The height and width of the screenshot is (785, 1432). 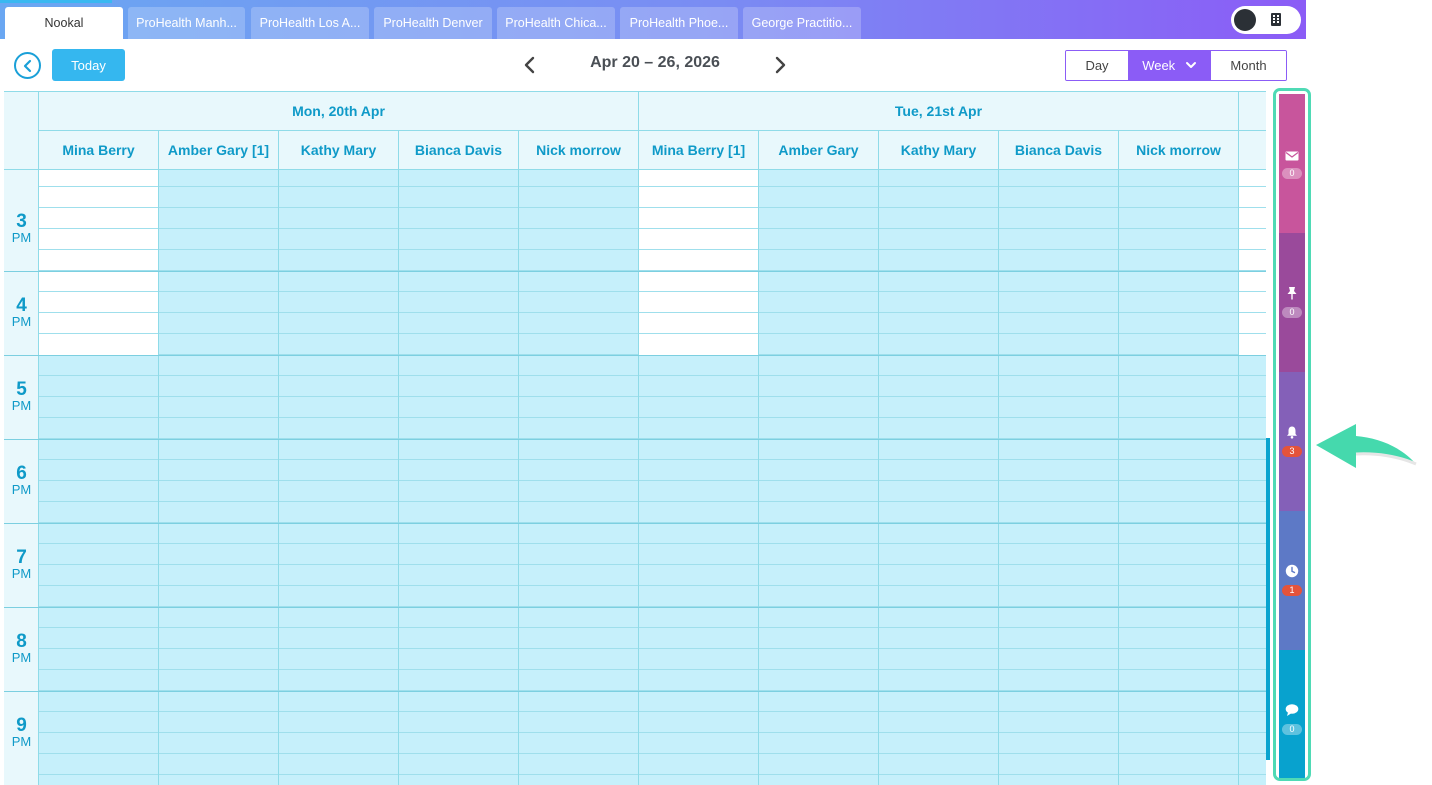 What do you see at coordinates (1252, 150) in the screenshot?
I see `practitioner-header-partial` at bounding box center [1252, 150].